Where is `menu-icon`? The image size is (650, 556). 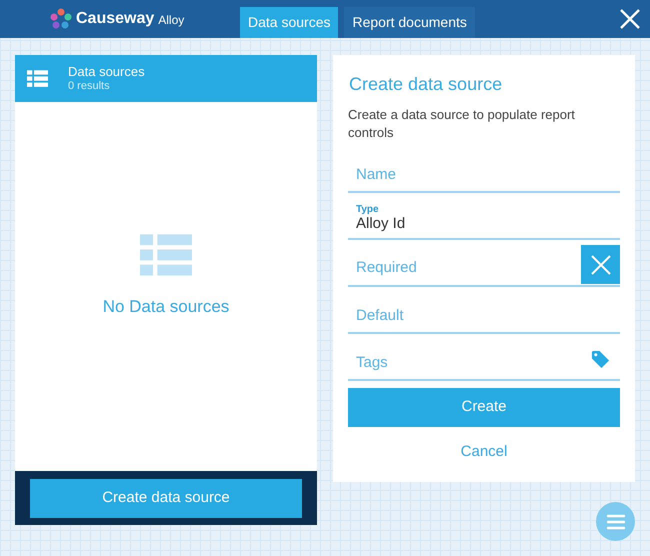
menu-icon is located at coordinates (615, 522).